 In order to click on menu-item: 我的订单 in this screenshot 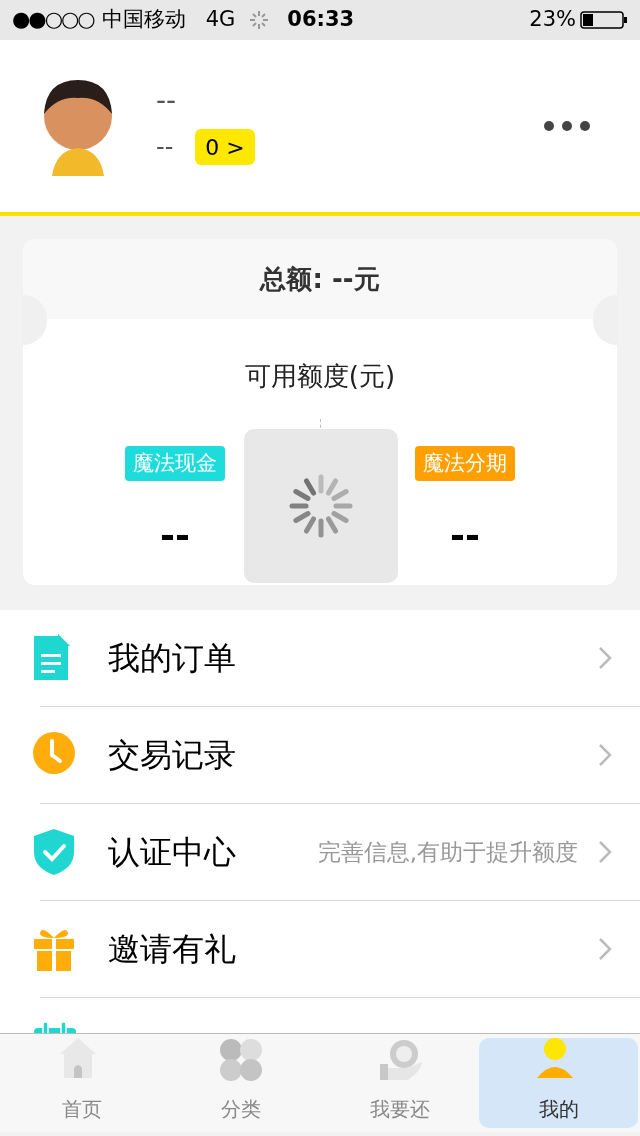, I will do `click(320, 658)`.